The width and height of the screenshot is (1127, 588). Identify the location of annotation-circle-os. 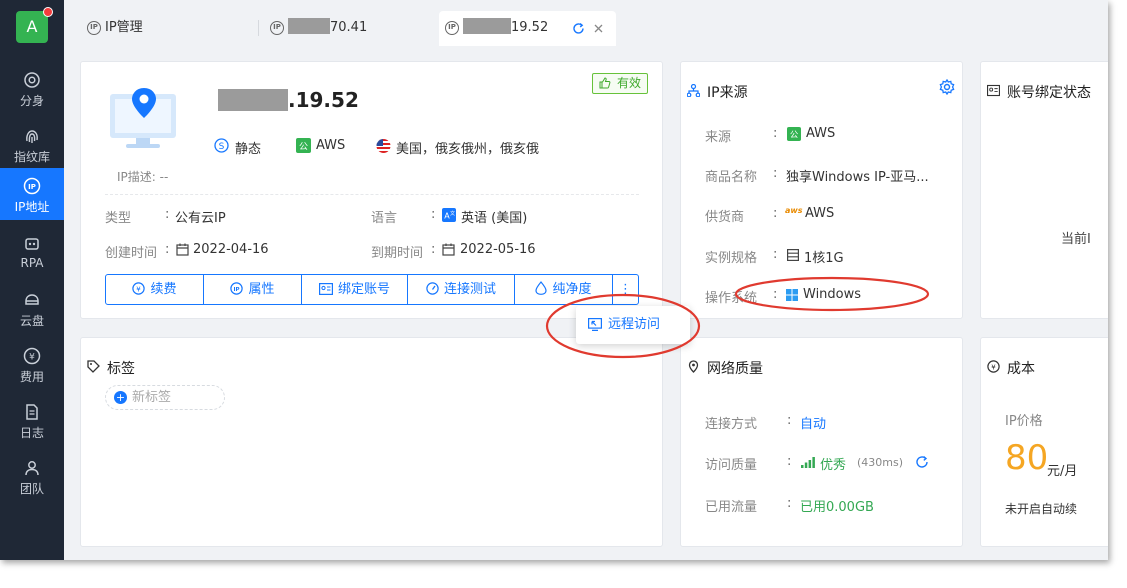
(832, 294).